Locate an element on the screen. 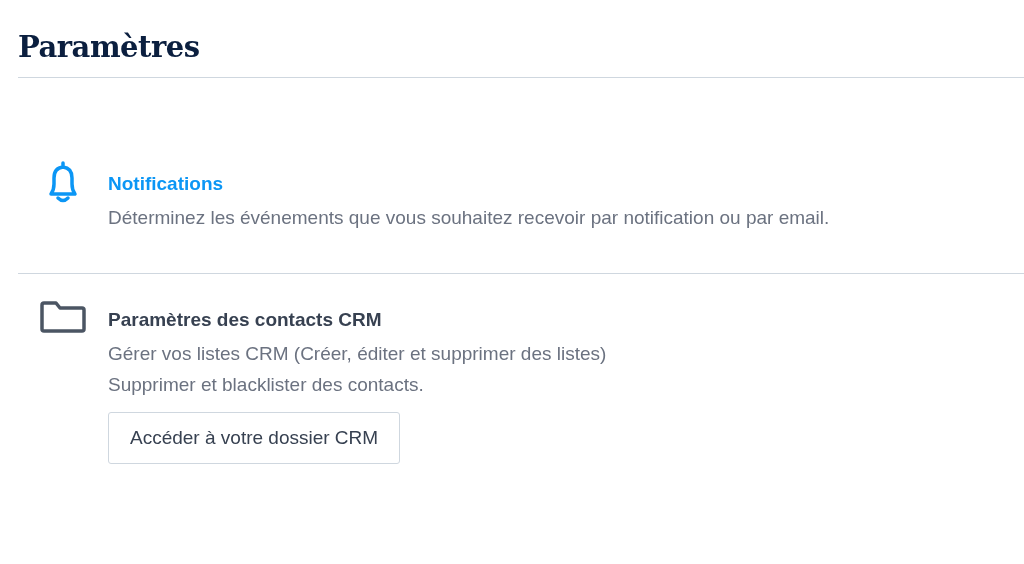  section-title: Paramètres des contacts CRM is located at coordinates (357, 320).